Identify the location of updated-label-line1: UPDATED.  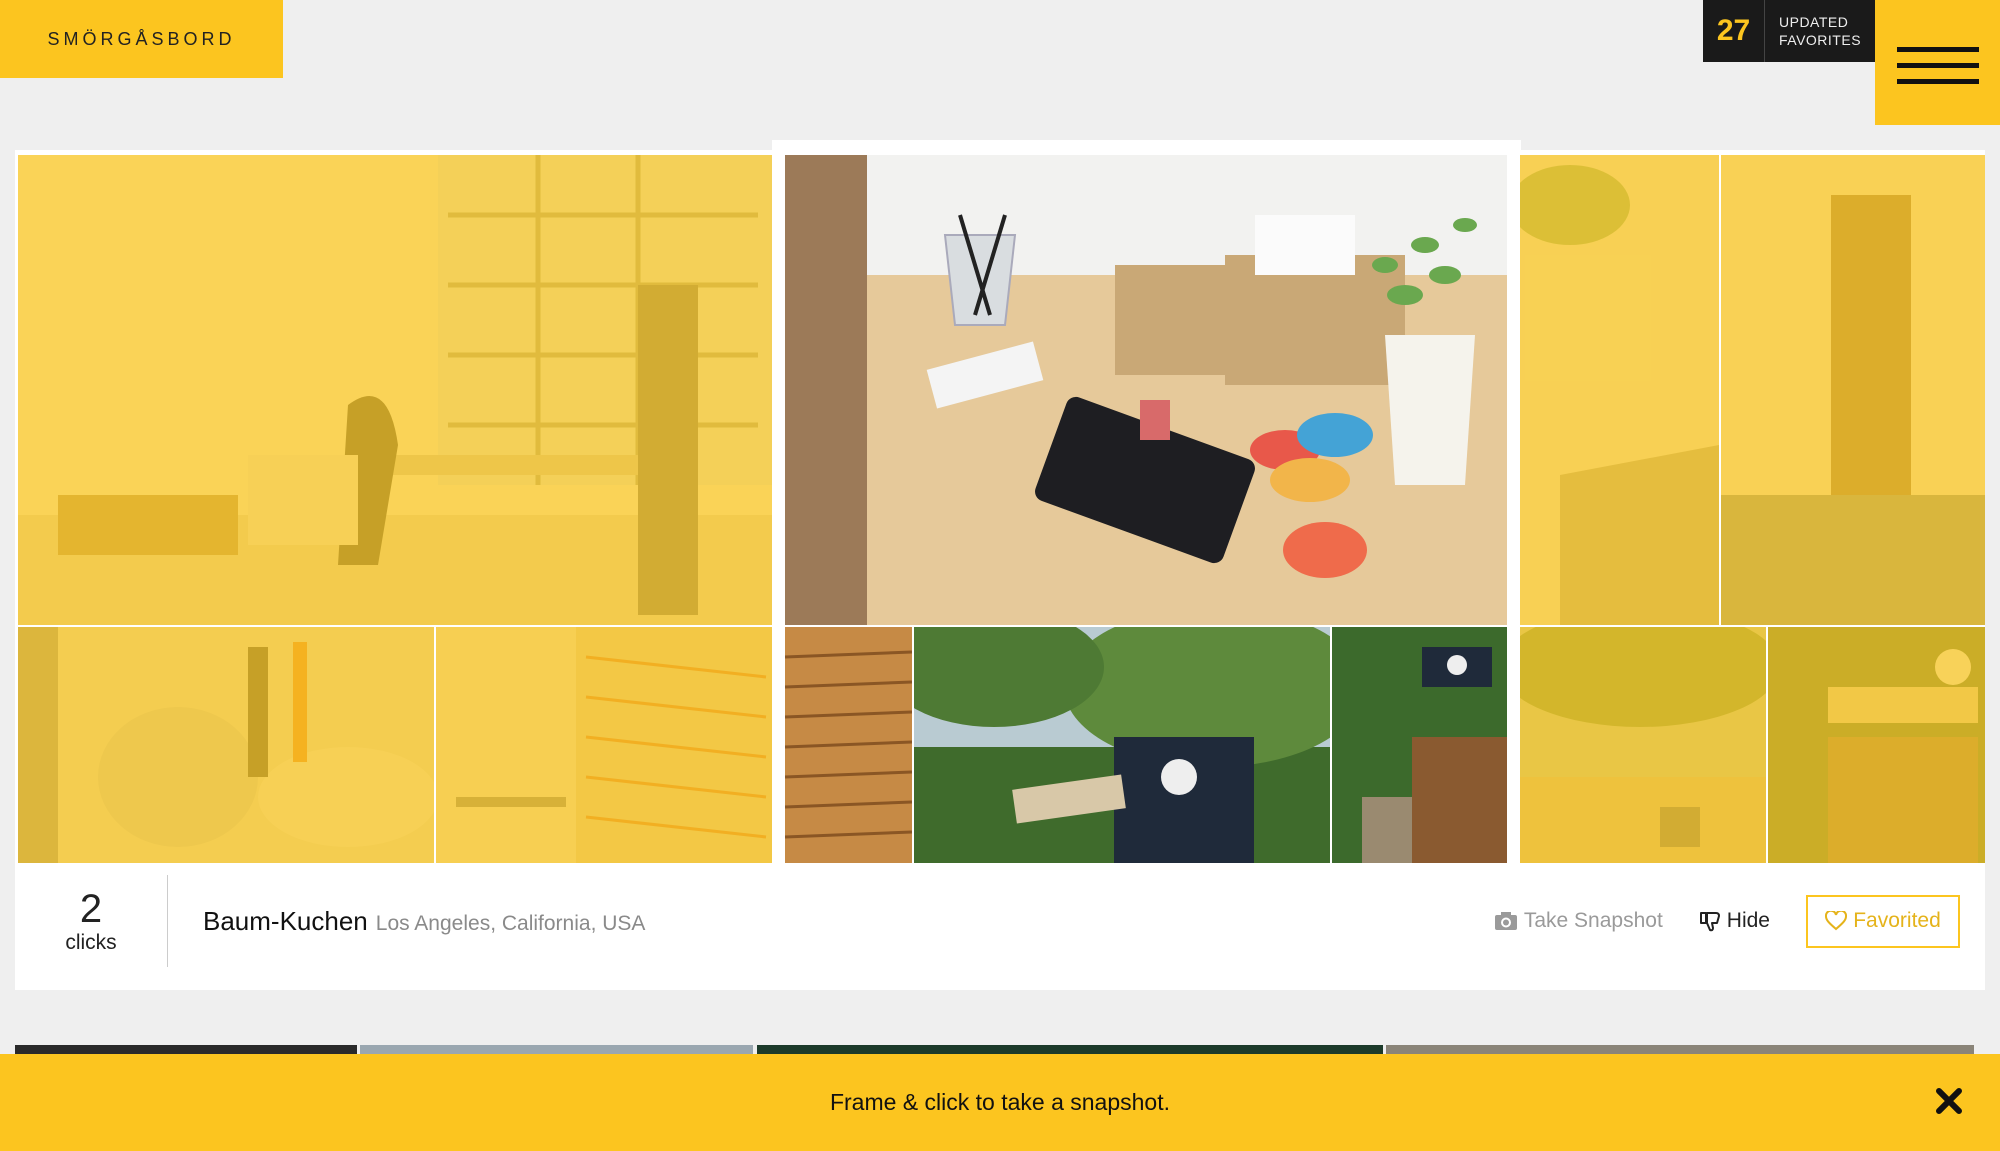
(1814, 22).